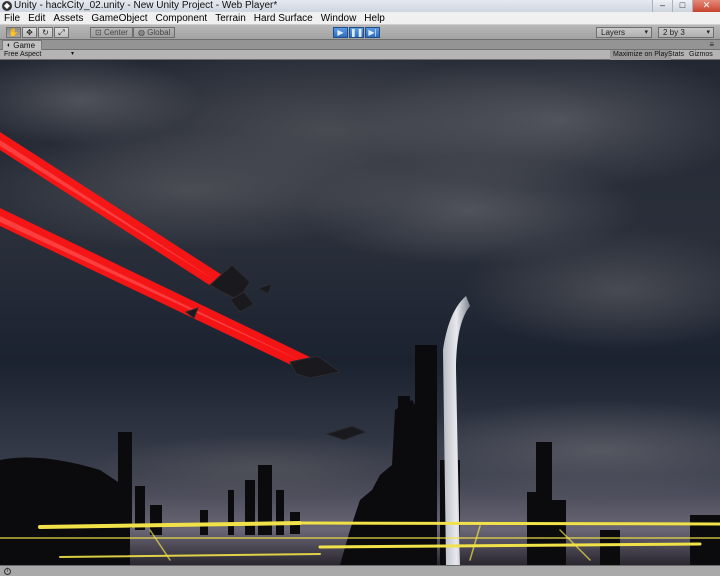 This screenshot has width=720, height=576. Describe the element at coordinates (711, 44) in the screenshot. I see `panel-menu-icon: ≡` at that location.